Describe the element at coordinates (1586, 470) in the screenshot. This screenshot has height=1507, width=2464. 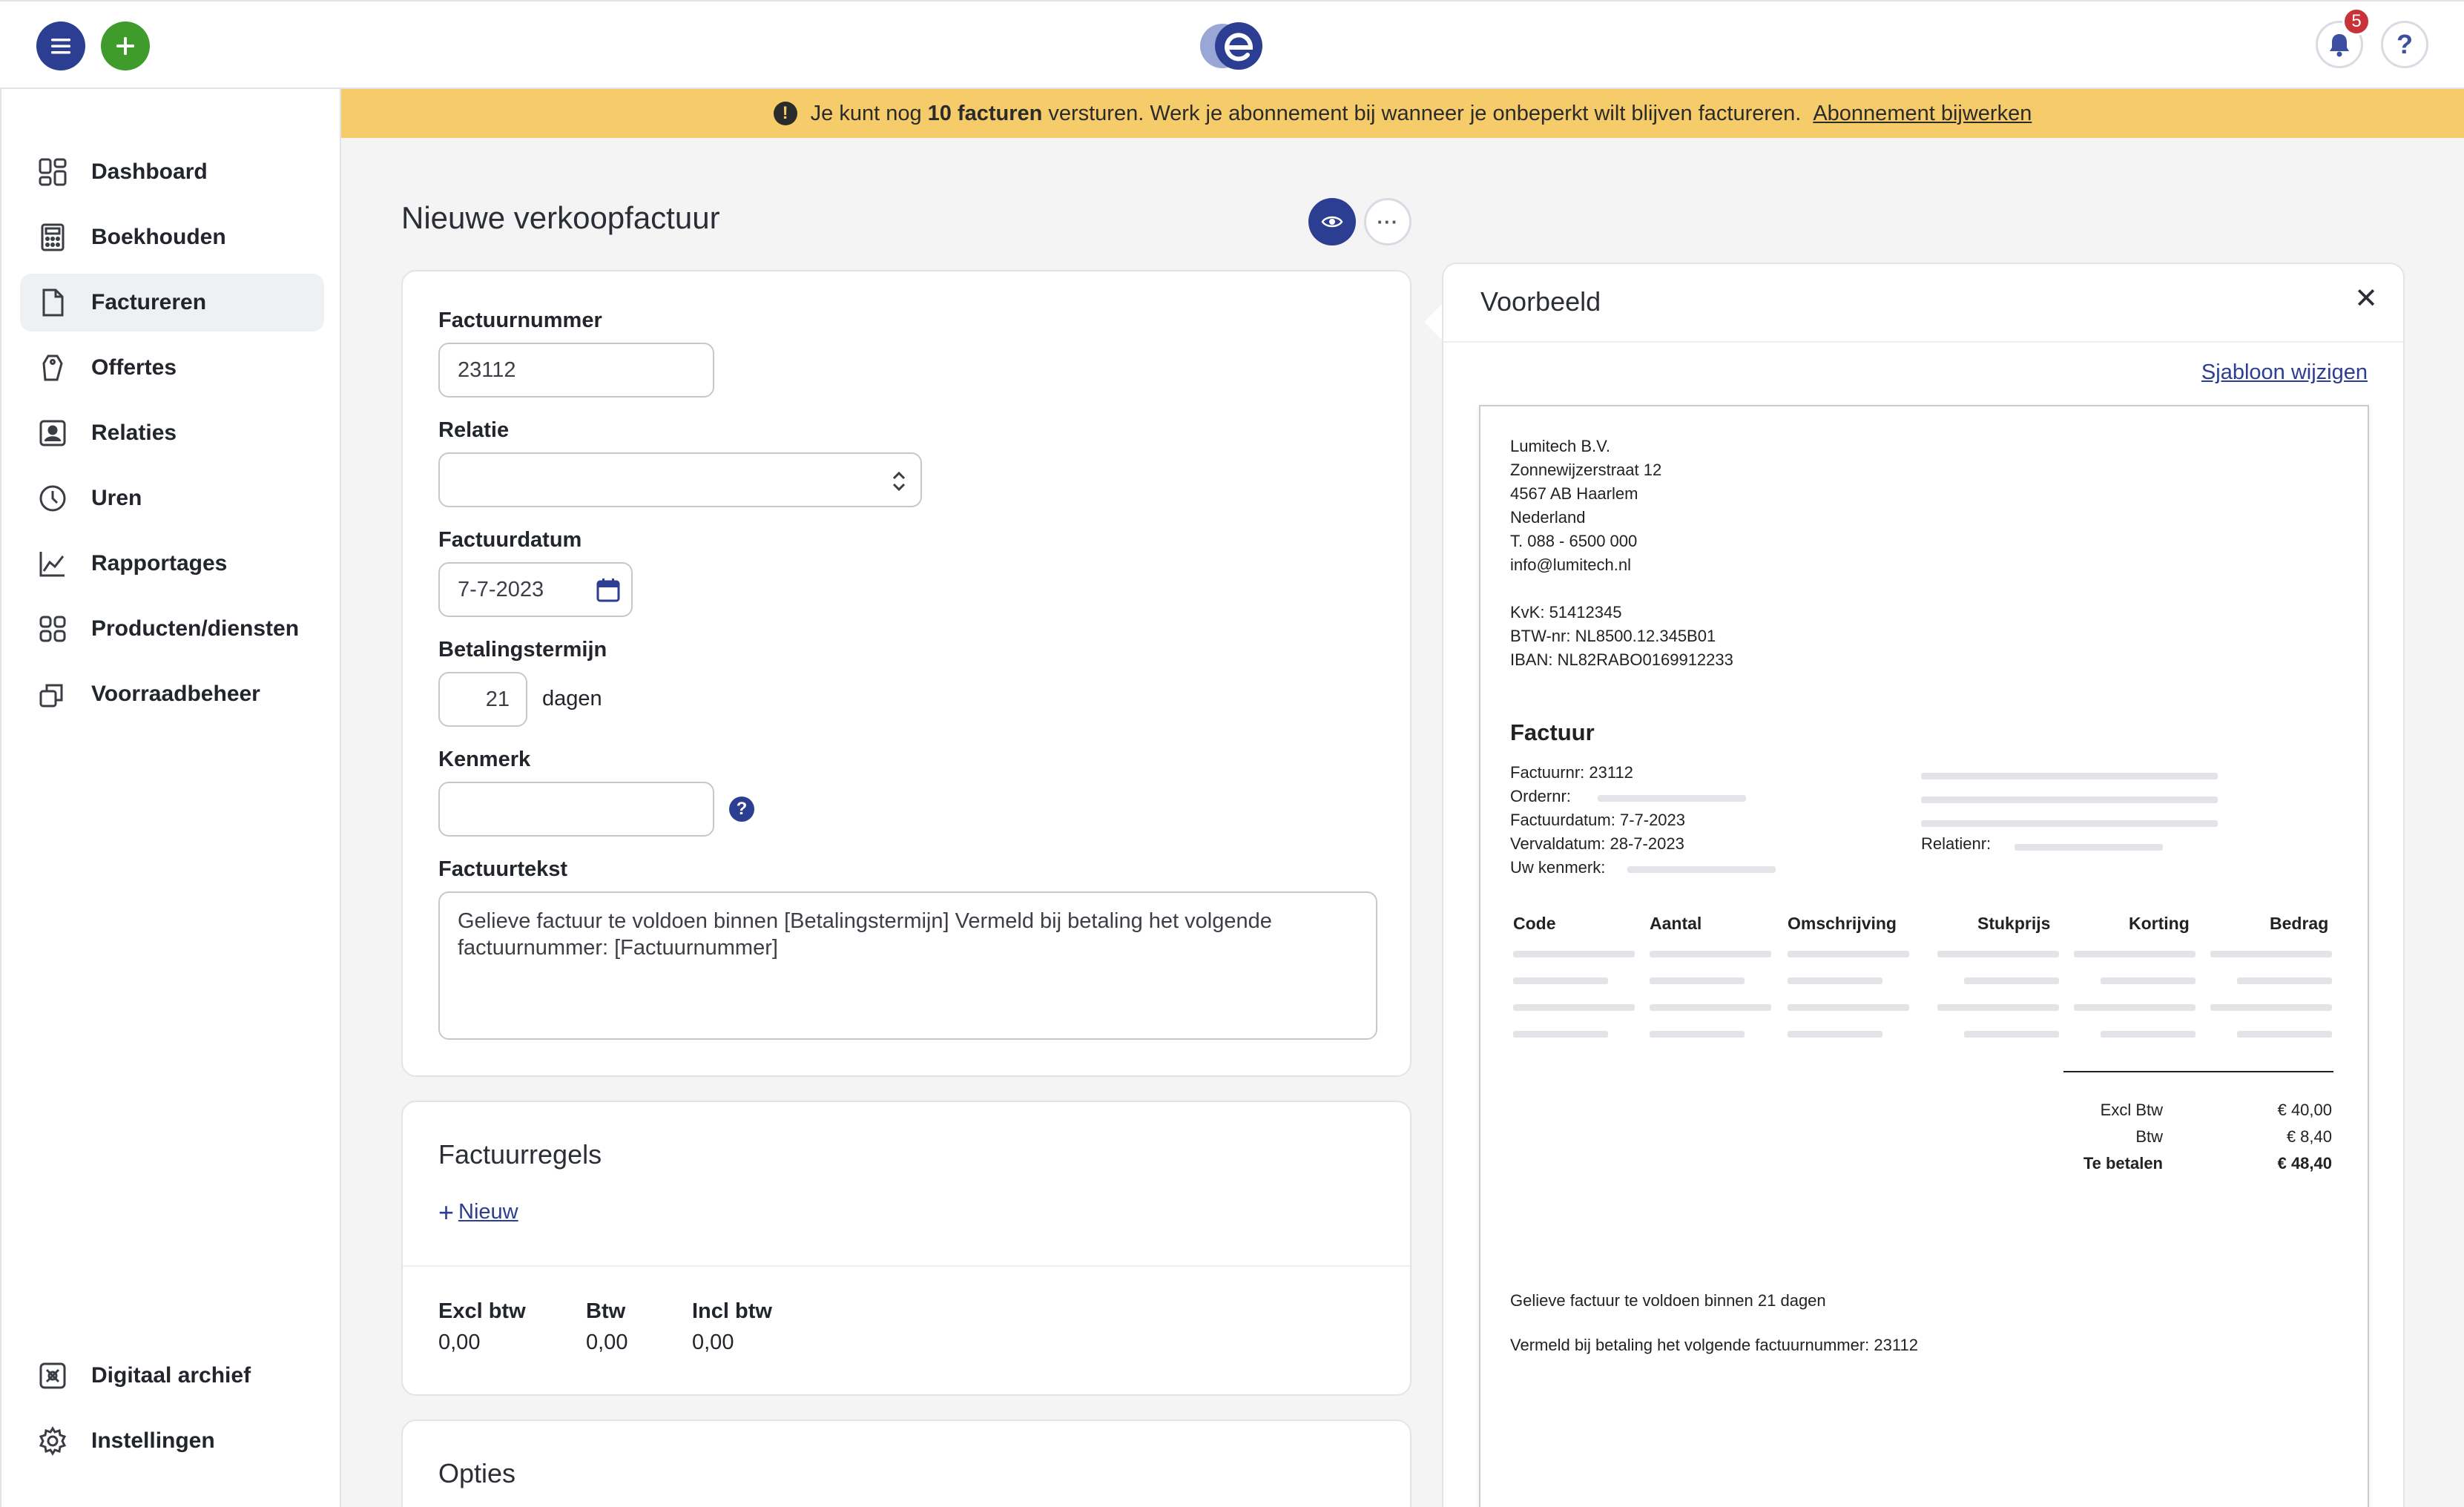
I see `company-line: Zonnewijzerstraat 12` at that location.